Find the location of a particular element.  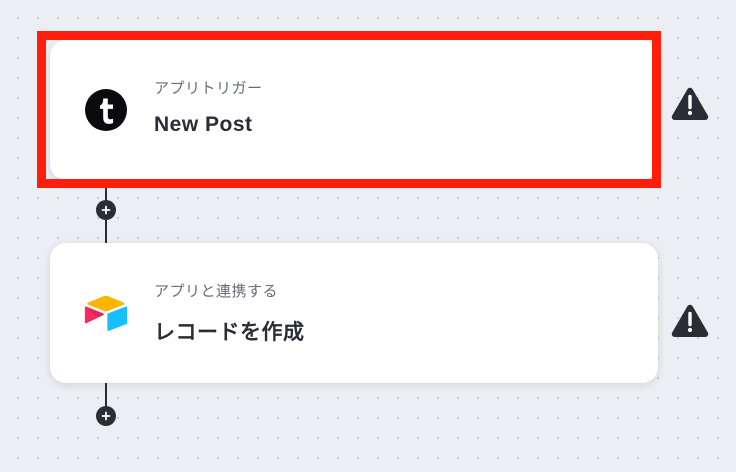

step-type-label: アプリと連携する is located at coordinates (216, 291).